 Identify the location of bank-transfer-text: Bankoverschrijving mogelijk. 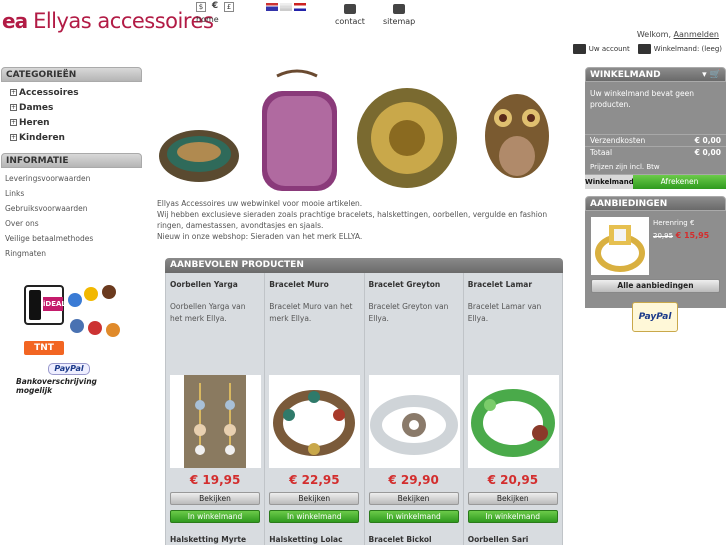
(56, 386).